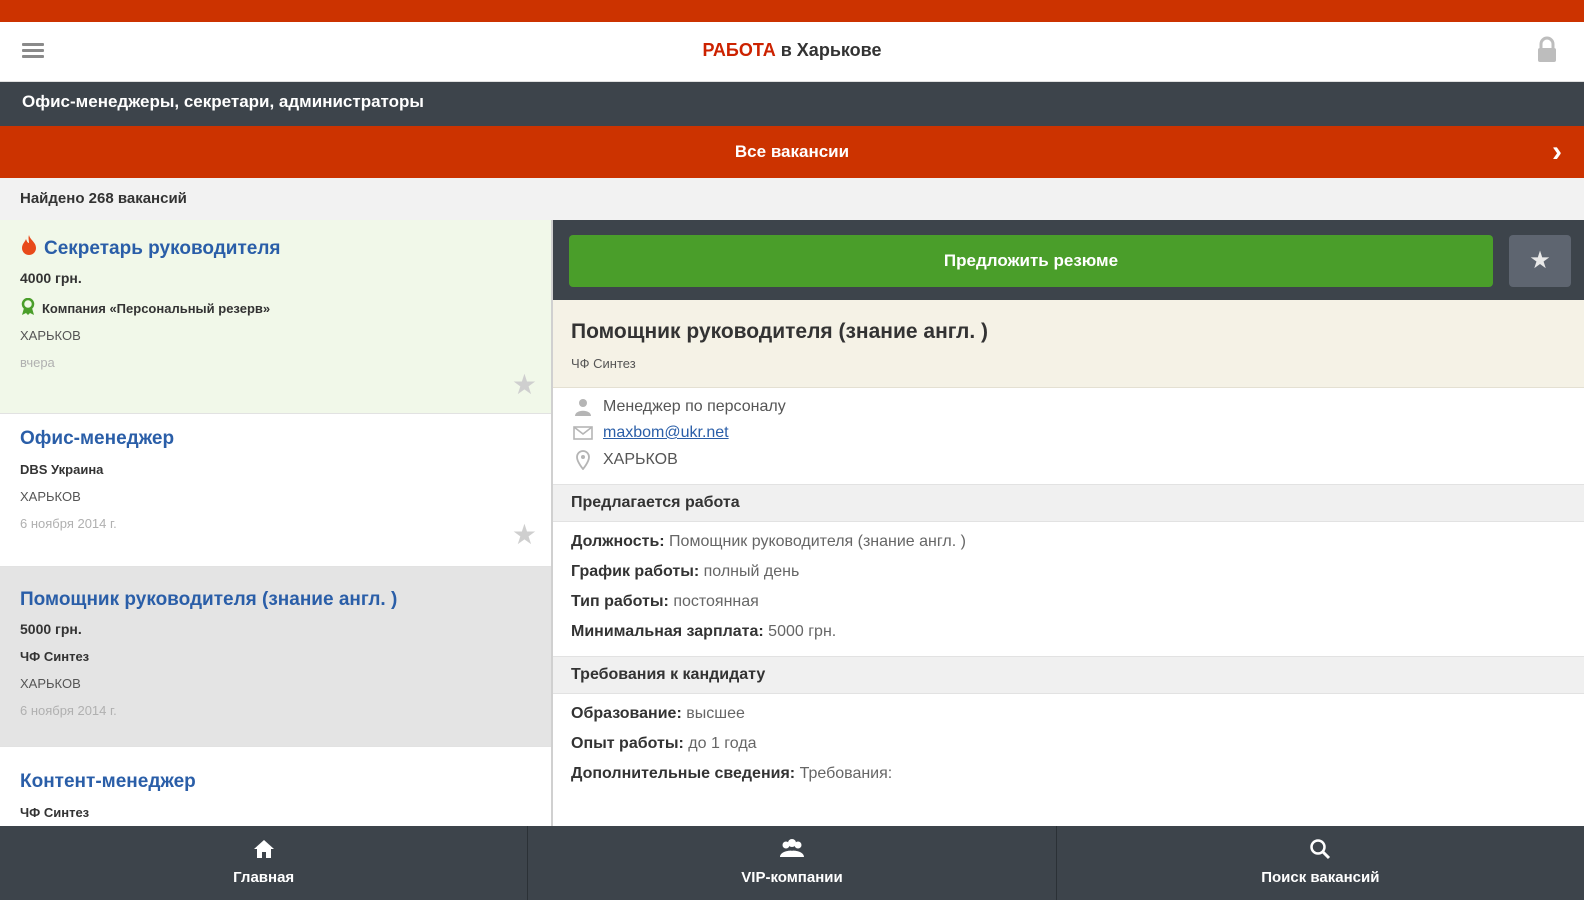 The image size is (1584, 900). I want to click on list-item: Контент-менеджер ЧФ Синтез, so click(275, 786).